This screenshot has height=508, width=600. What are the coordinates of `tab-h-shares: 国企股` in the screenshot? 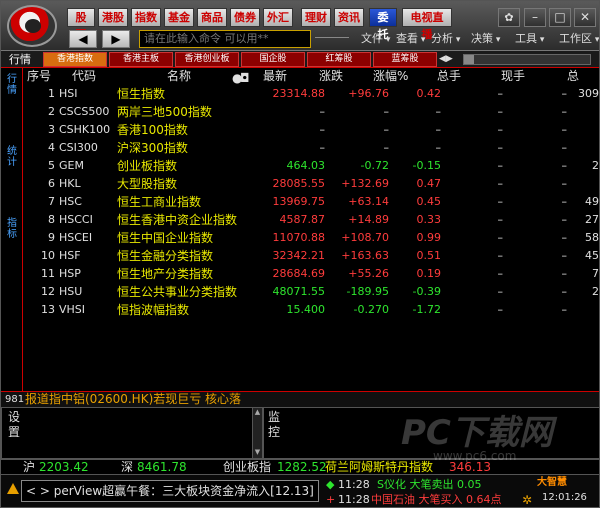 It's located at (273, 59).